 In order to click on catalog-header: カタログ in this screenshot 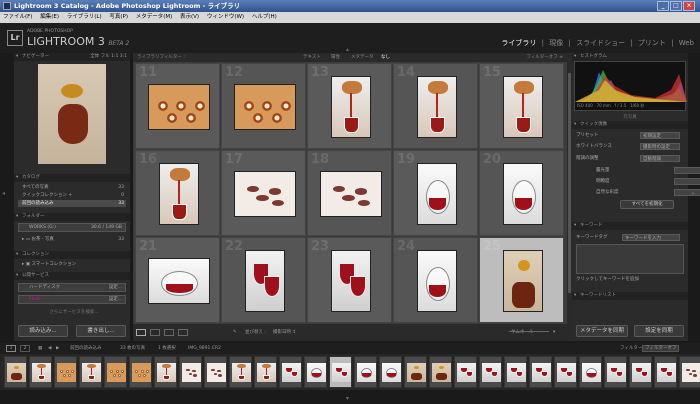, I will do `click(72, 178)`.